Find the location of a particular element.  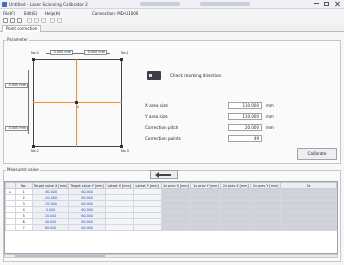

y-area-size-unit: mm is located at coordinates (270, 116).